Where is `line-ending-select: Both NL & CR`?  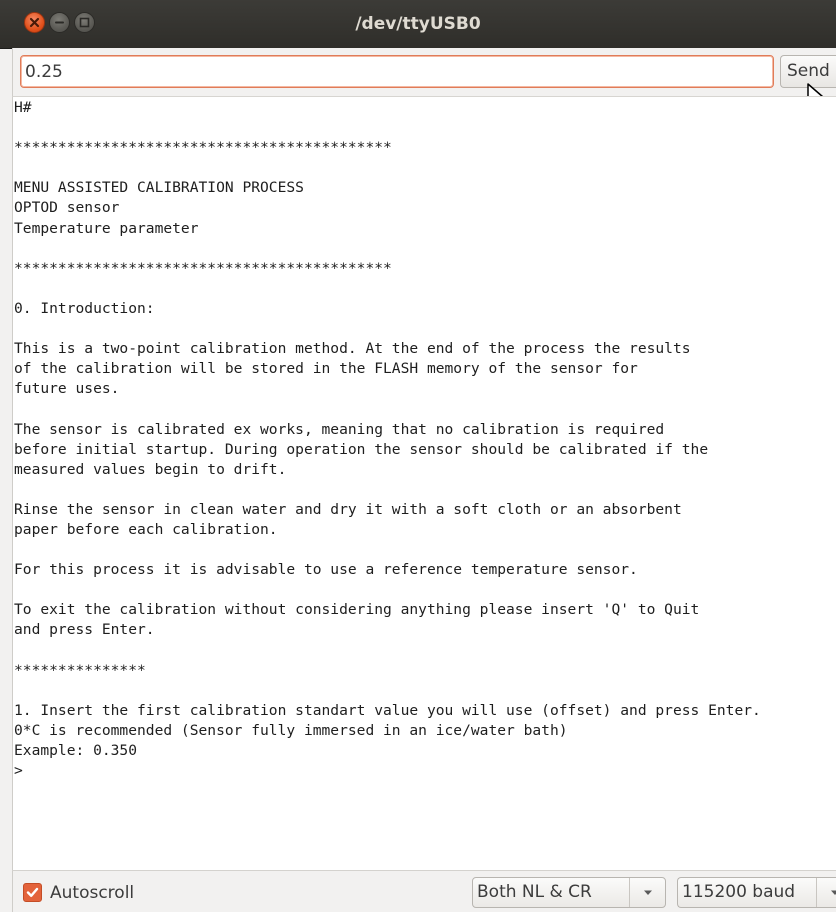
line-ending-select: Both NL & CR is located at coordinates (569, 892).